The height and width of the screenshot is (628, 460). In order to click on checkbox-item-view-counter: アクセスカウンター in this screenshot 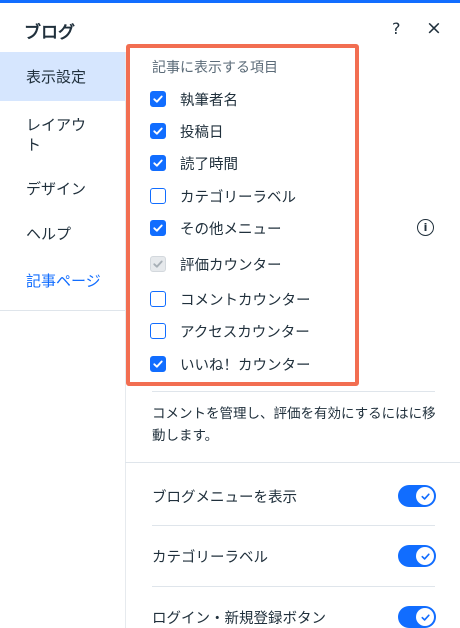, I will do `click(230, 331)`.